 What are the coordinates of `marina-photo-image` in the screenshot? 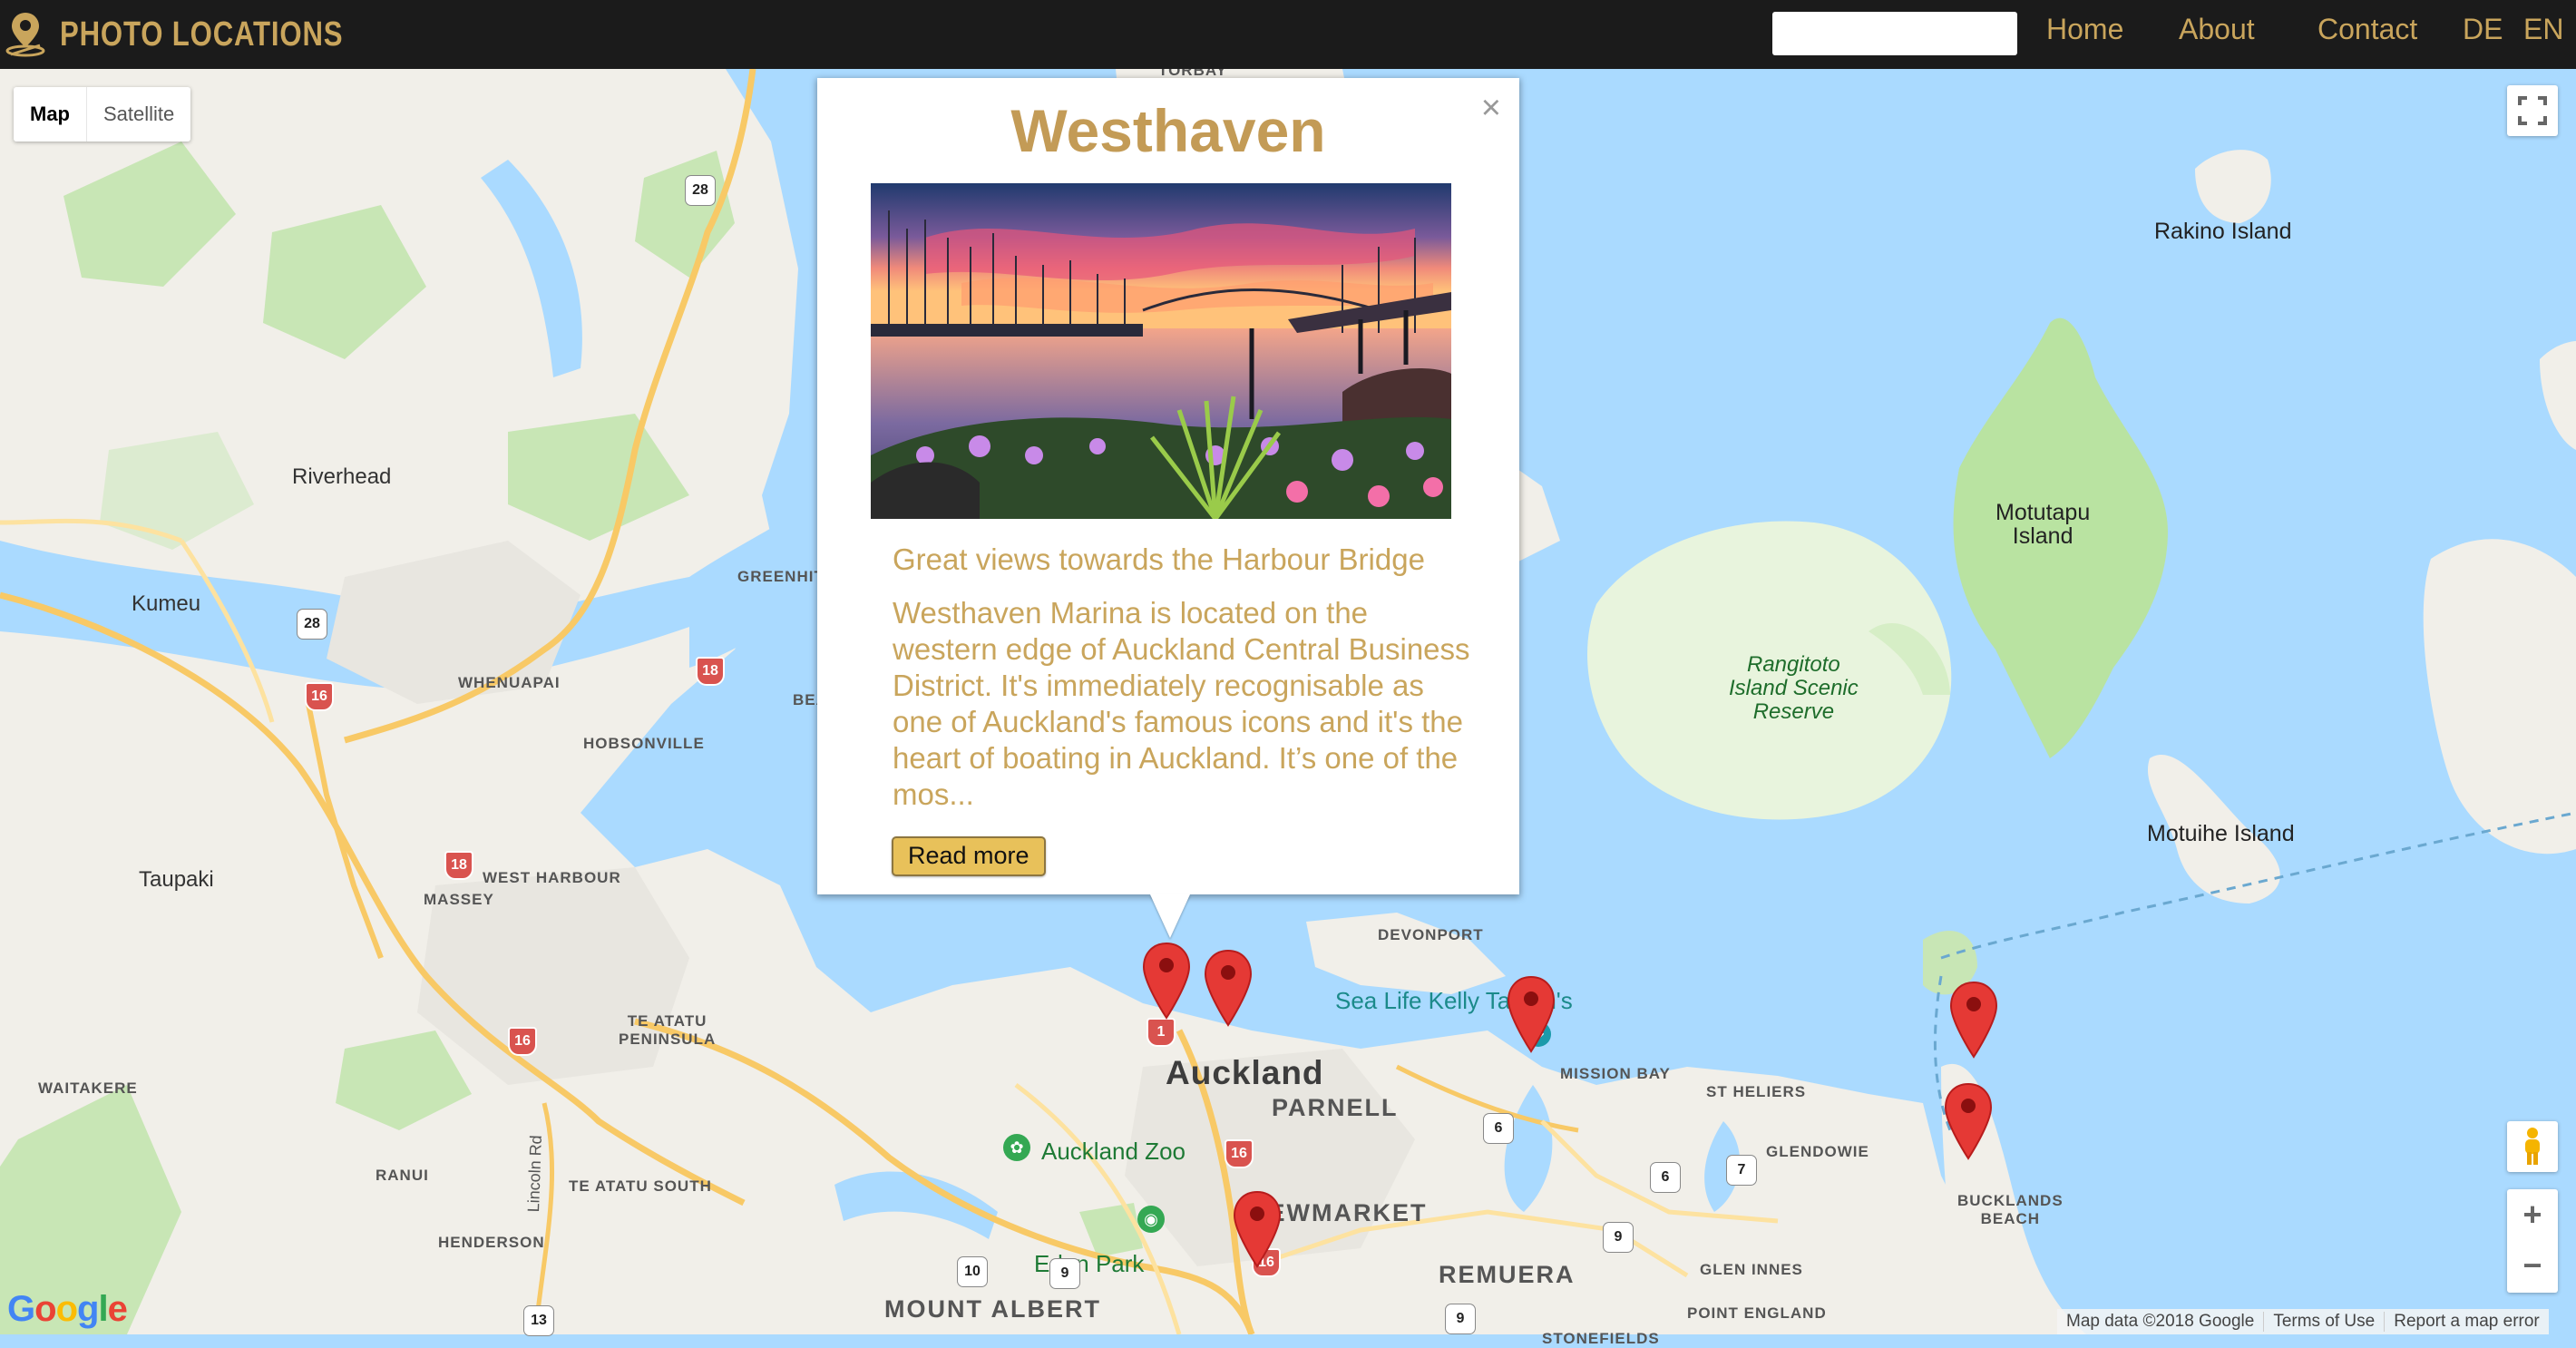 It's located at (1161, 351).